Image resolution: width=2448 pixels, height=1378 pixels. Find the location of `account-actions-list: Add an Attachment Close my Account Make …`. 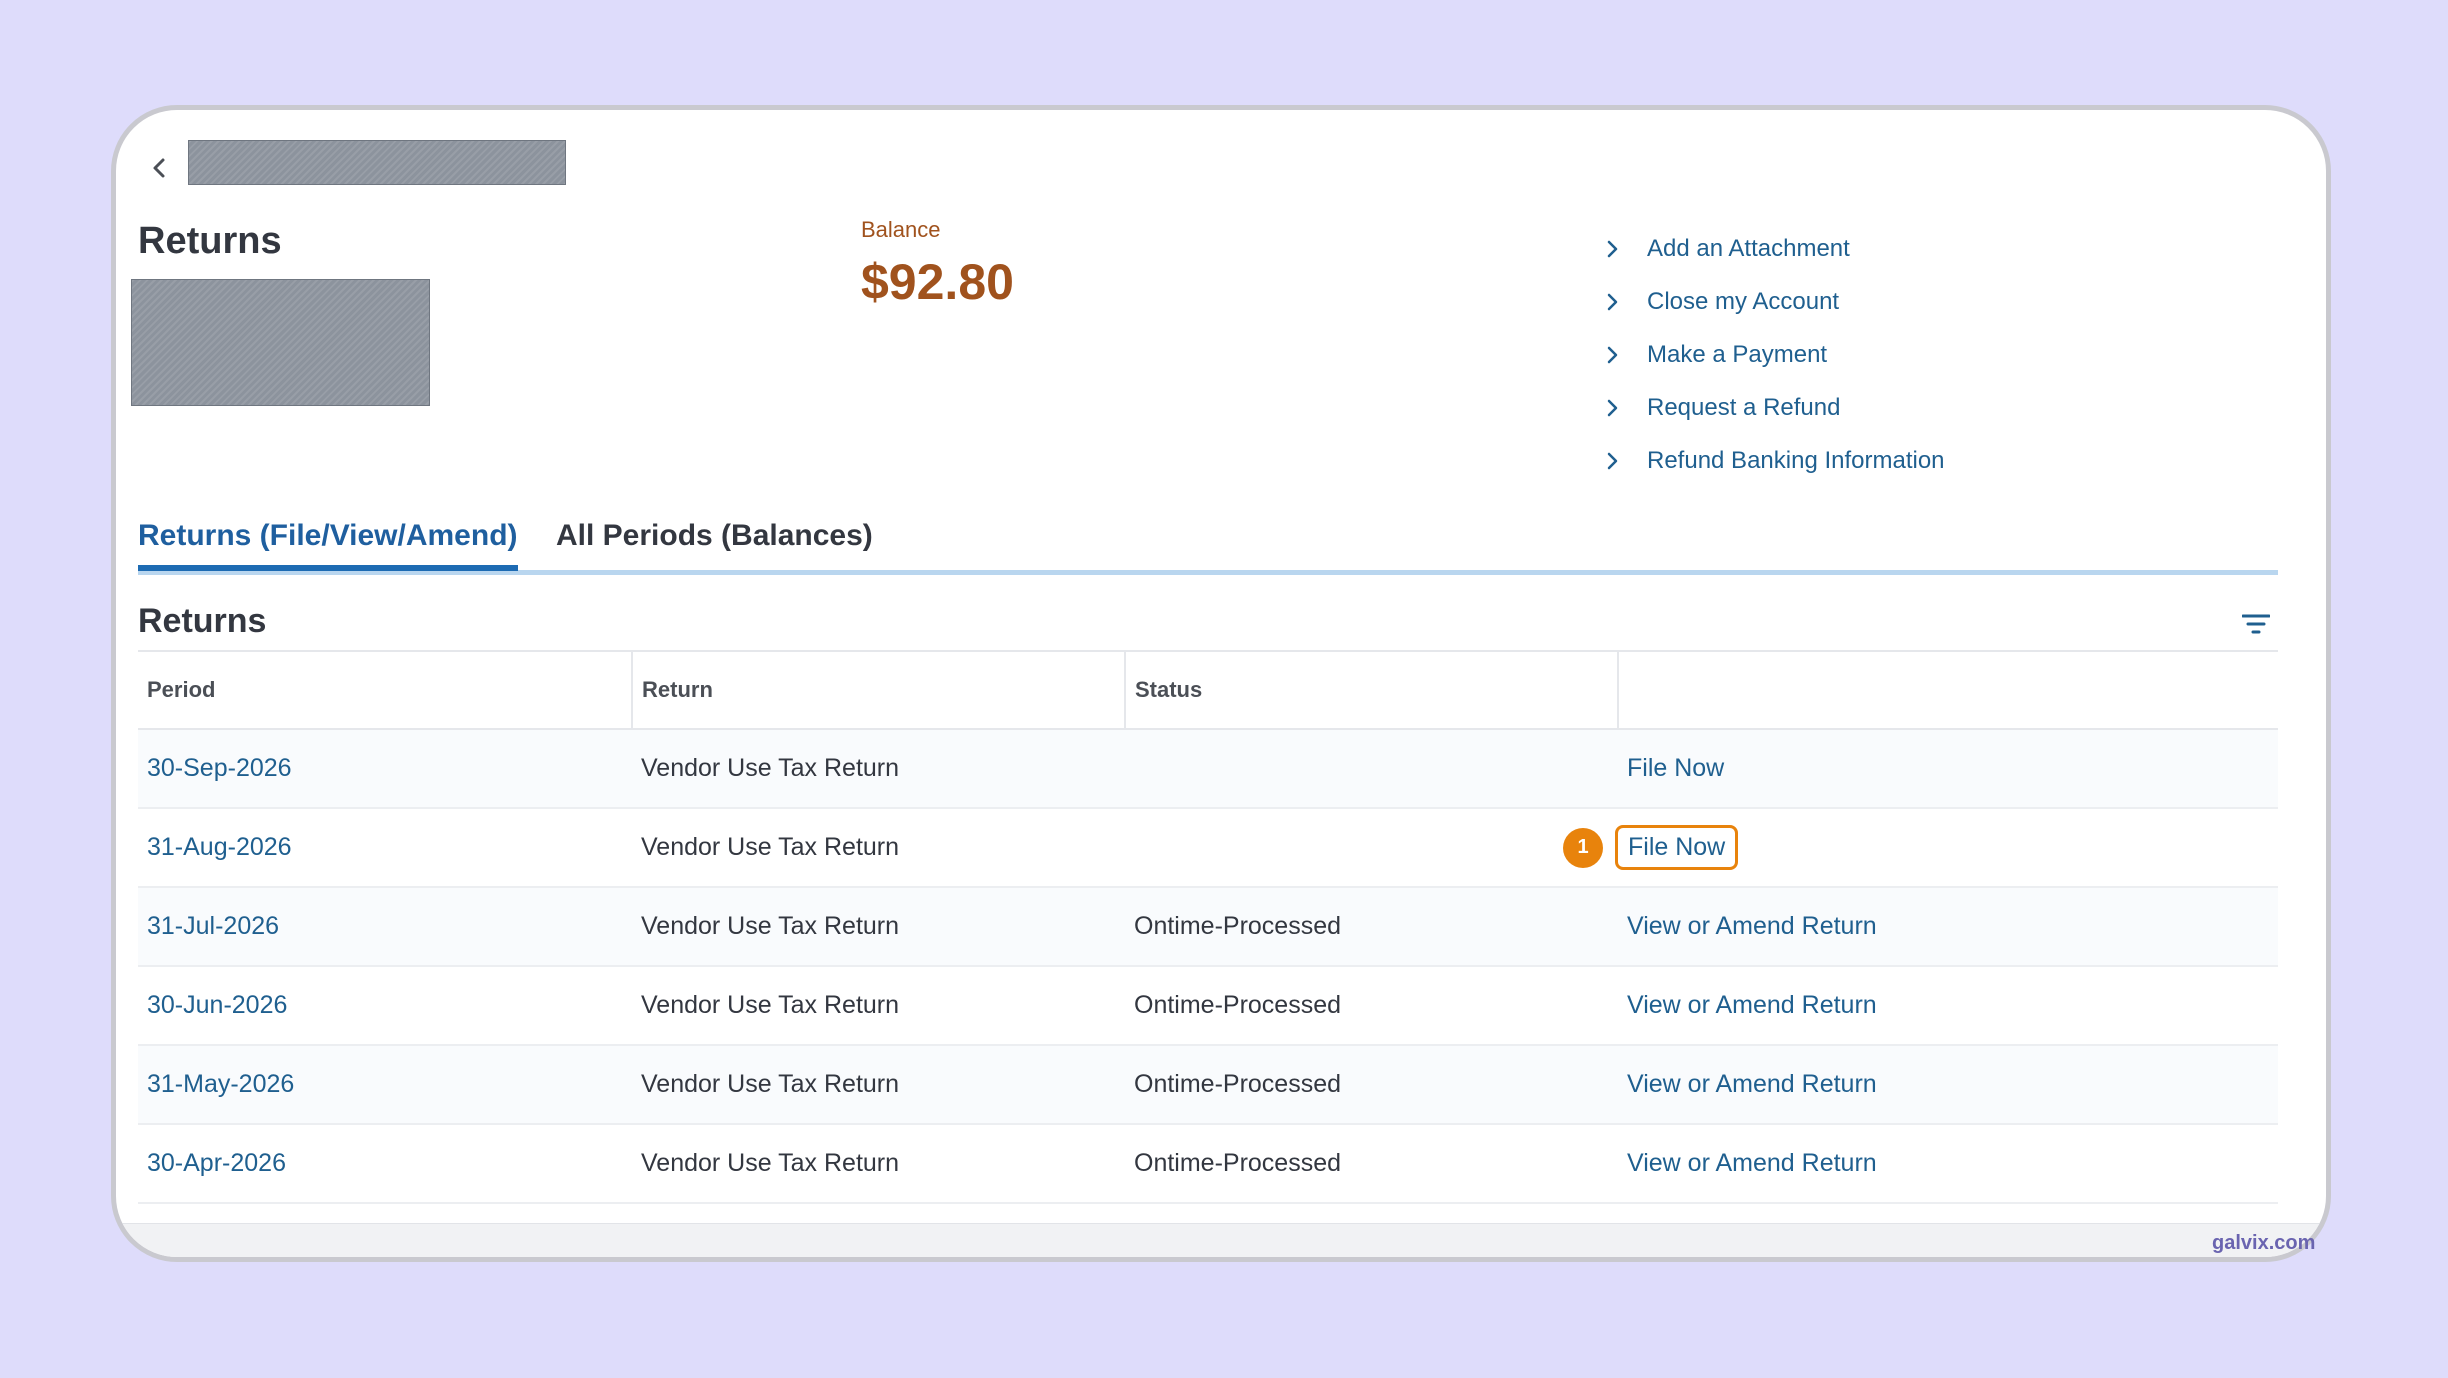

account-actions-list: Add an Attachment Close my Account Make … is located at coordinates (1773, 354).